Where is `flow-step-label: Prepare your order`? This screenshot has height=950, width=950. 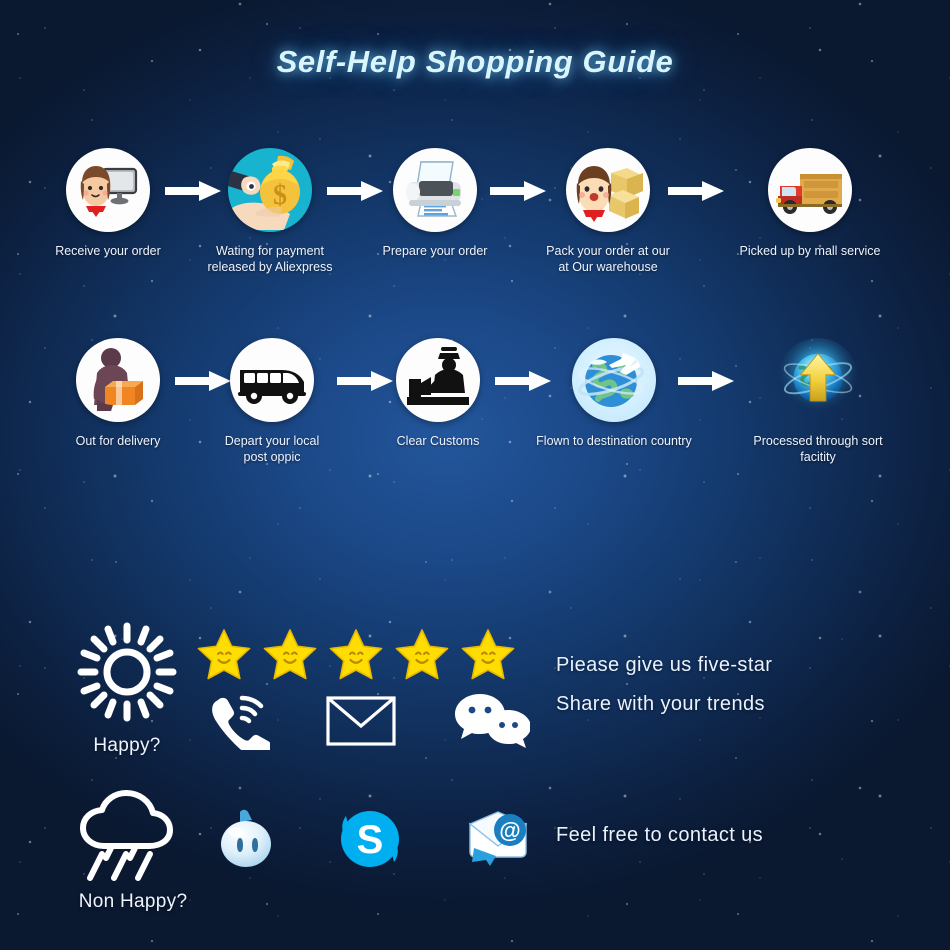
flow-step-label: Prepare your order is located at coordinates (435, 251).